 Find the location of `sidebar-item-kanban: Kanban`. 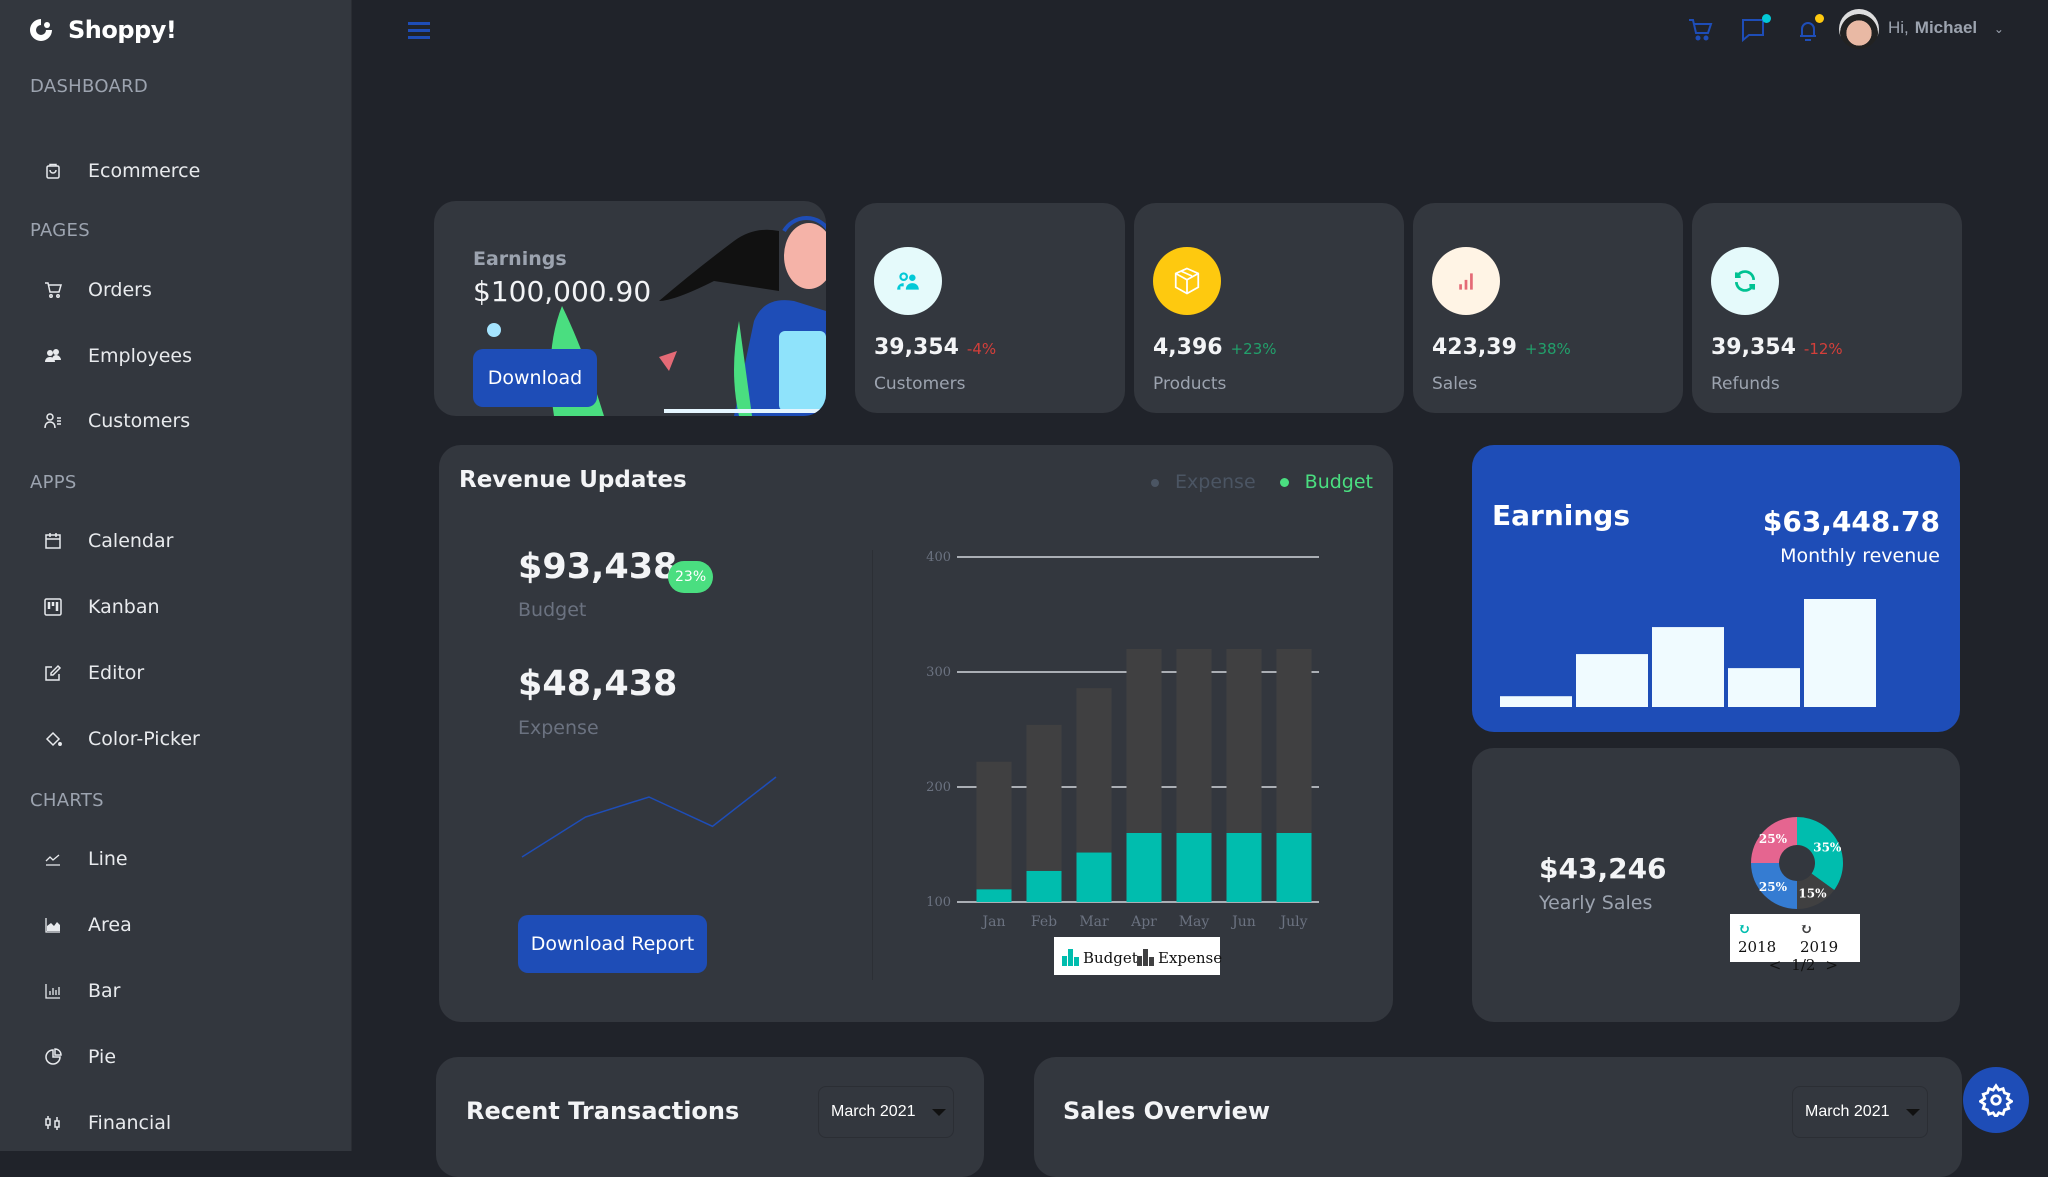

sidebar-item-kanban: Kanban is located at coordinates (102, 607).